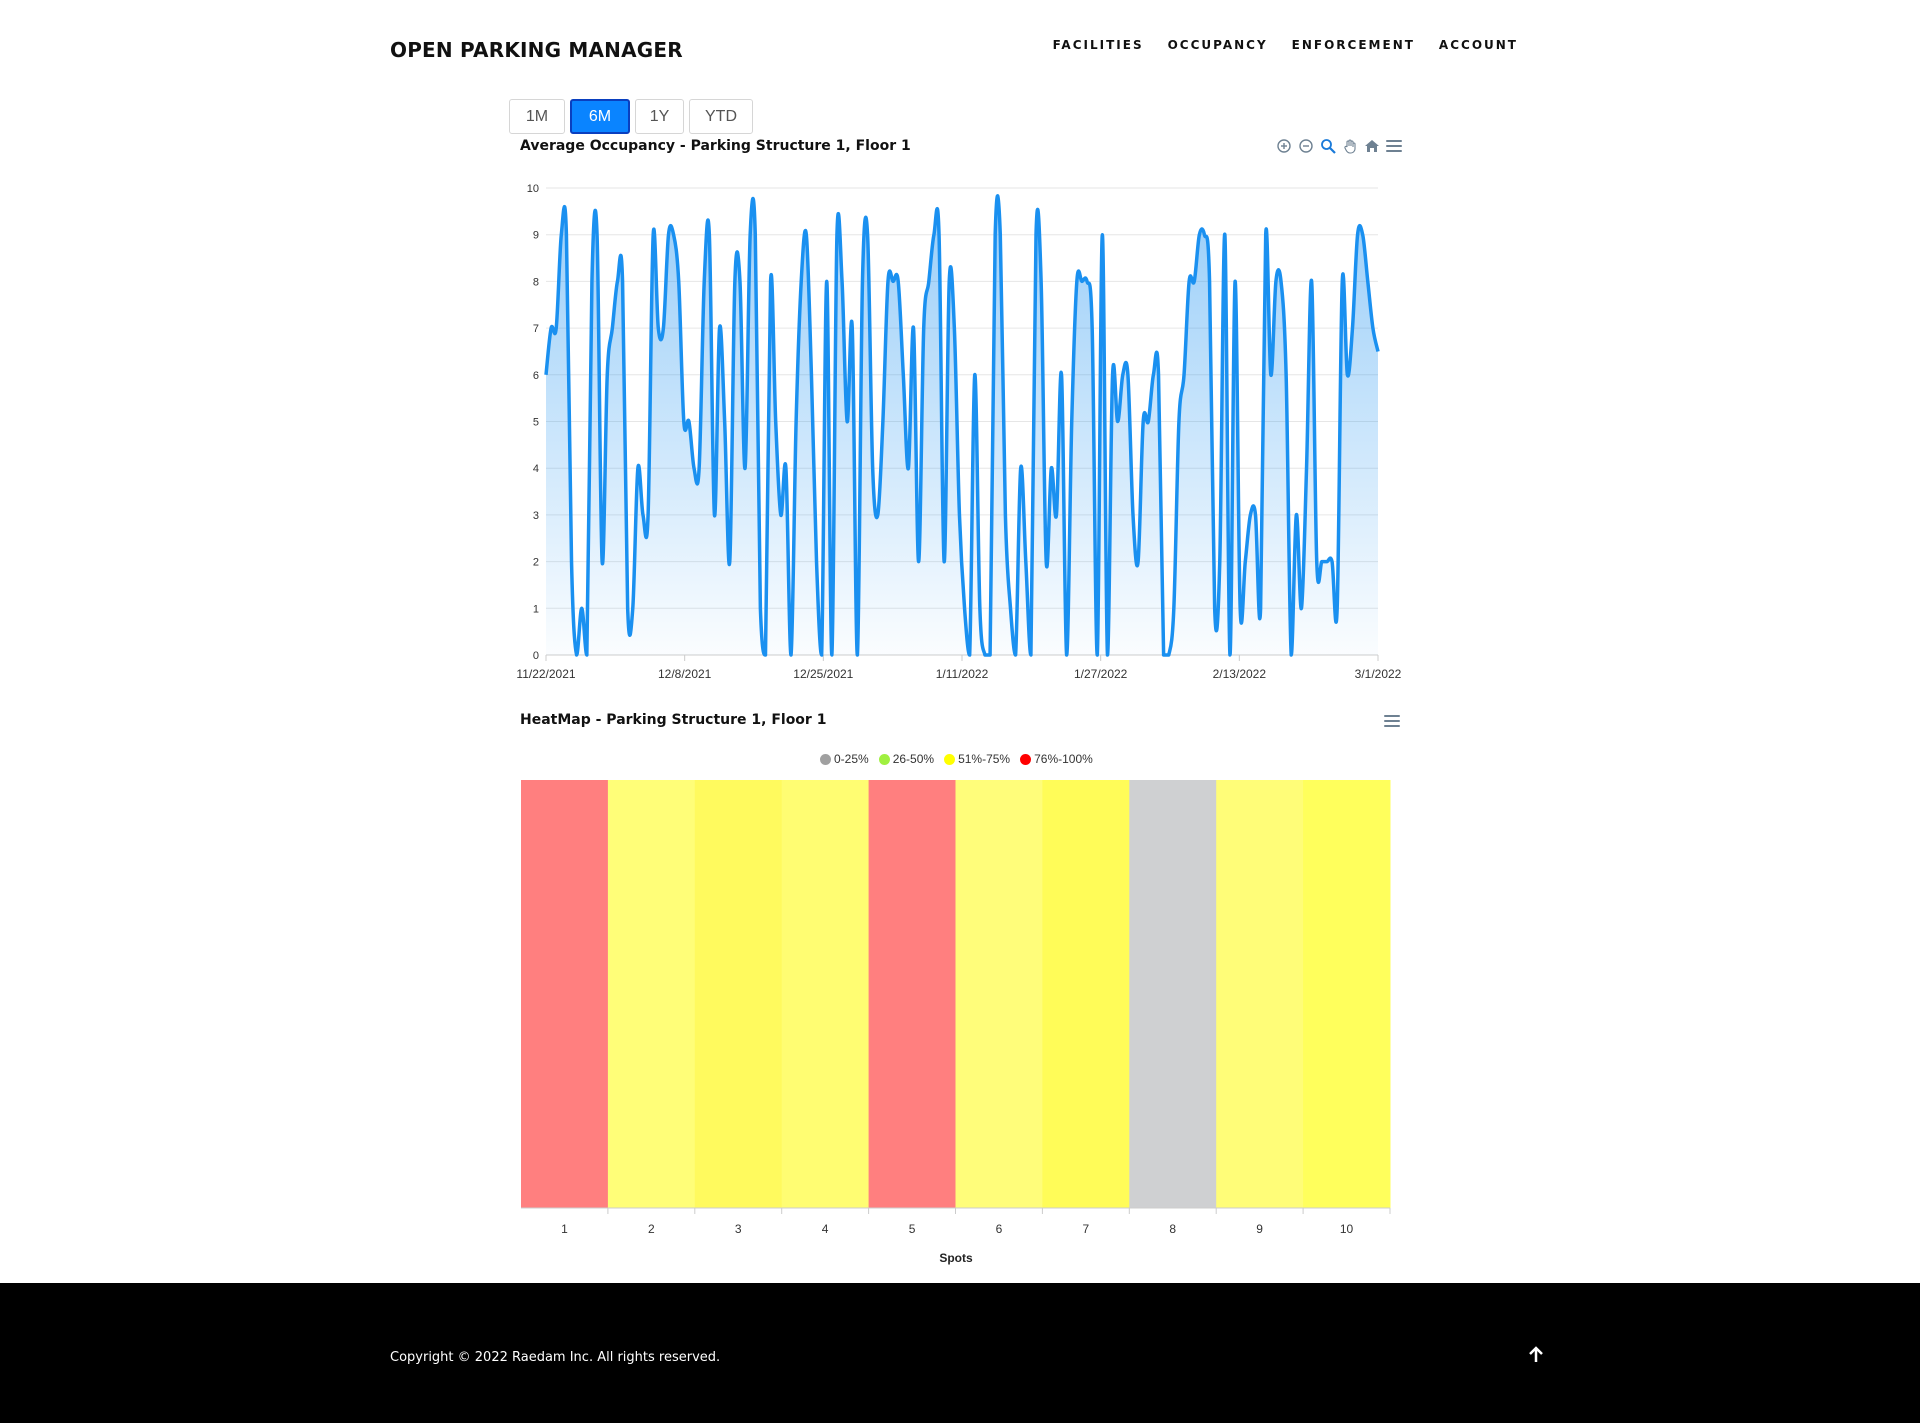  I want to click on heatmap-x-tick-label: 1, so click(564, 1229).